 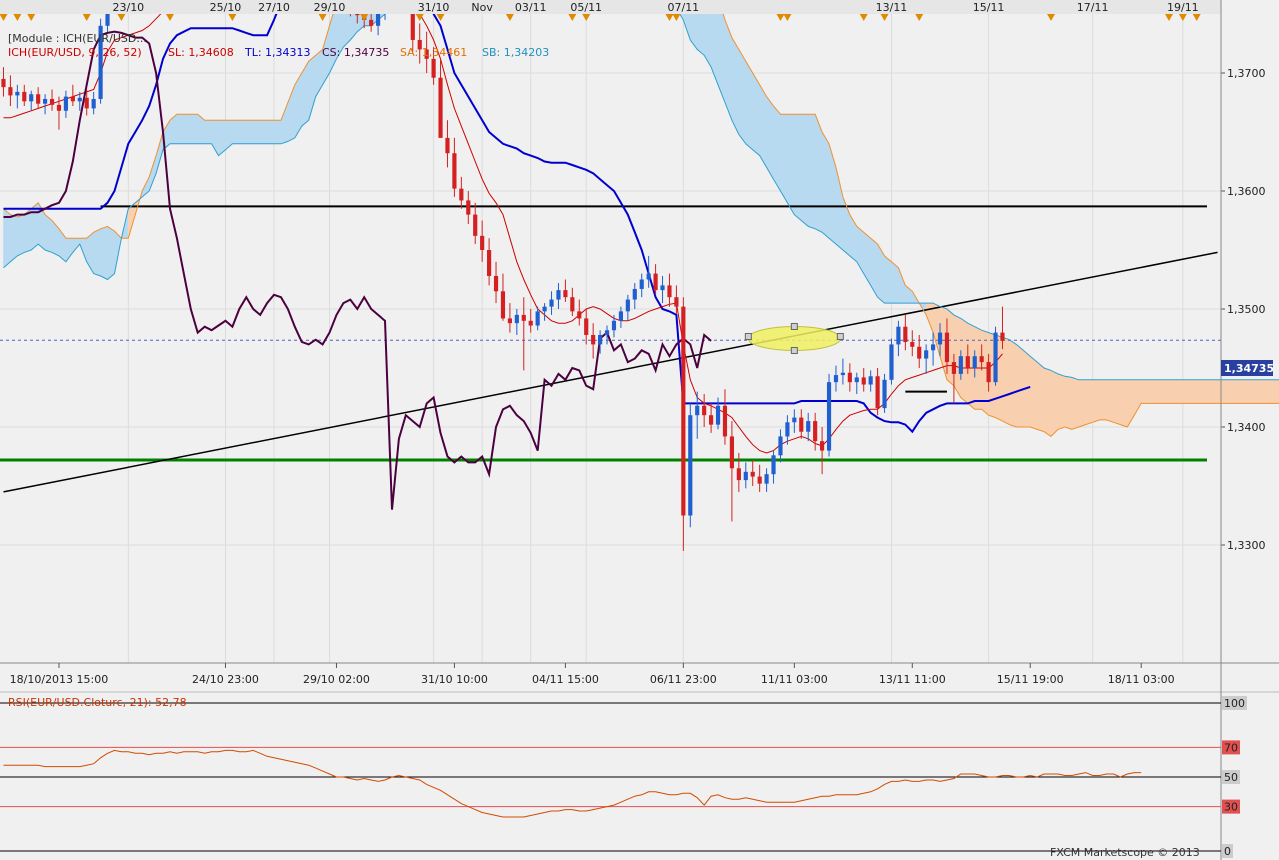 What do you see at coordinates (75, 52) in the screenshot?
I see `ichimoku-label: ICH(EUR/USD, 9, 26, 52)` at bounding box center [75, 52].